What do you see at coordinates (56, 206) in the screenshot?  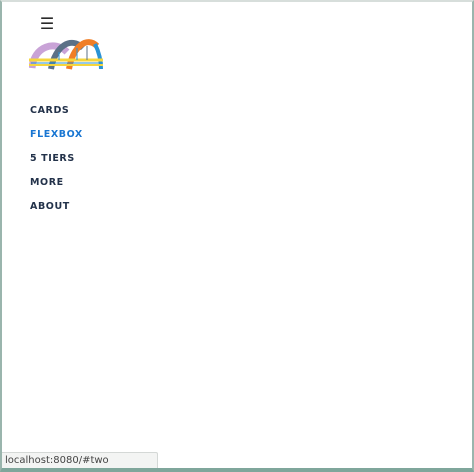 I see `nav-item-about: ABOUT` at bounding box center [56, 206].